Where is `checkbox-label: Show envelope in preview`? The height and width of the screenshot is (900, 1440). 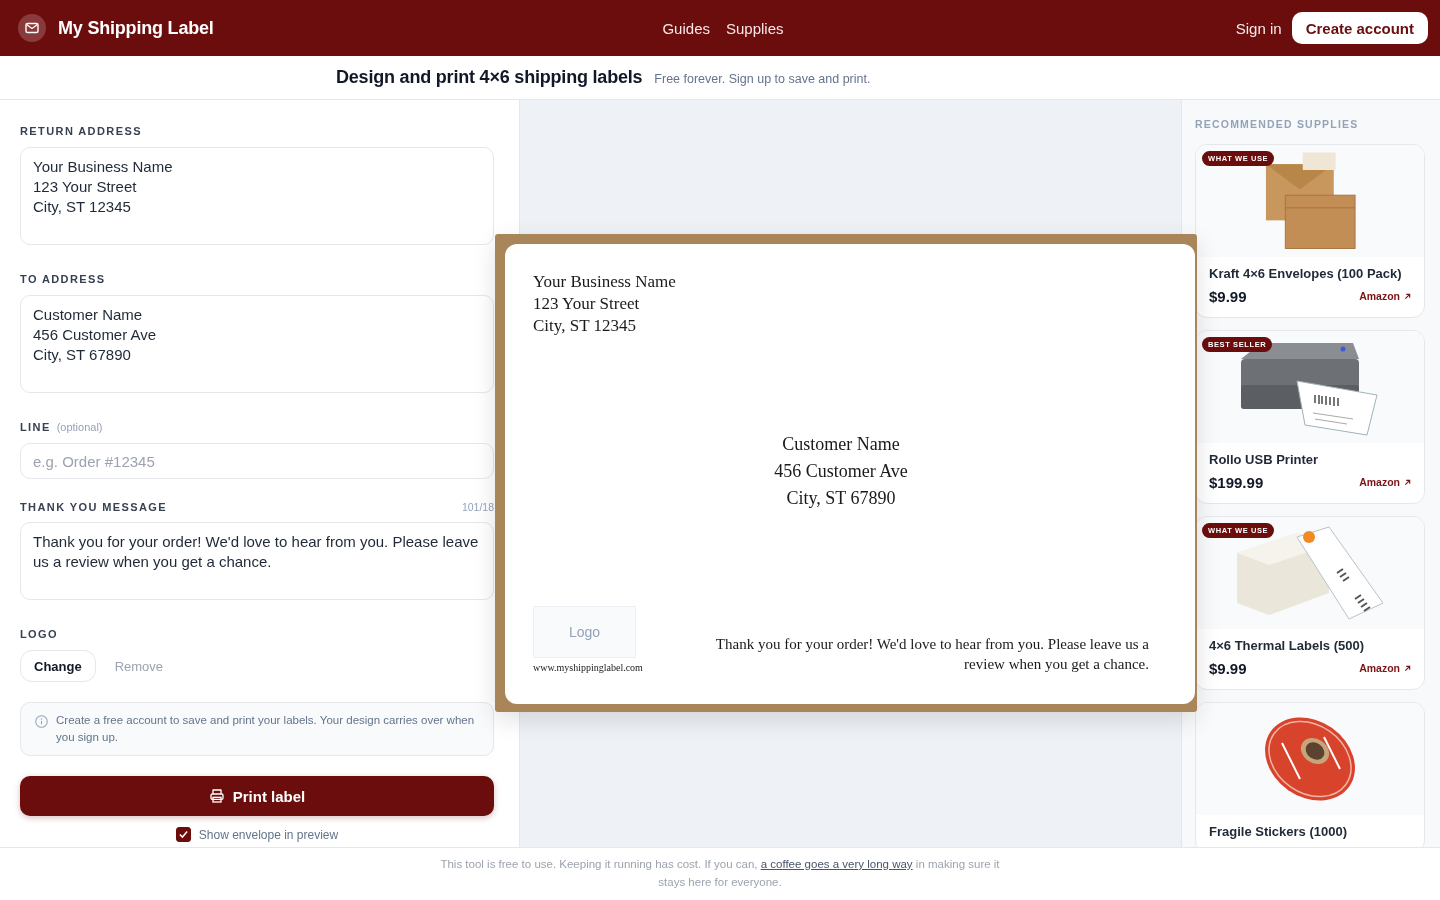 checkbox-label: Show envelope in preview is located at coordinates (268, 834).